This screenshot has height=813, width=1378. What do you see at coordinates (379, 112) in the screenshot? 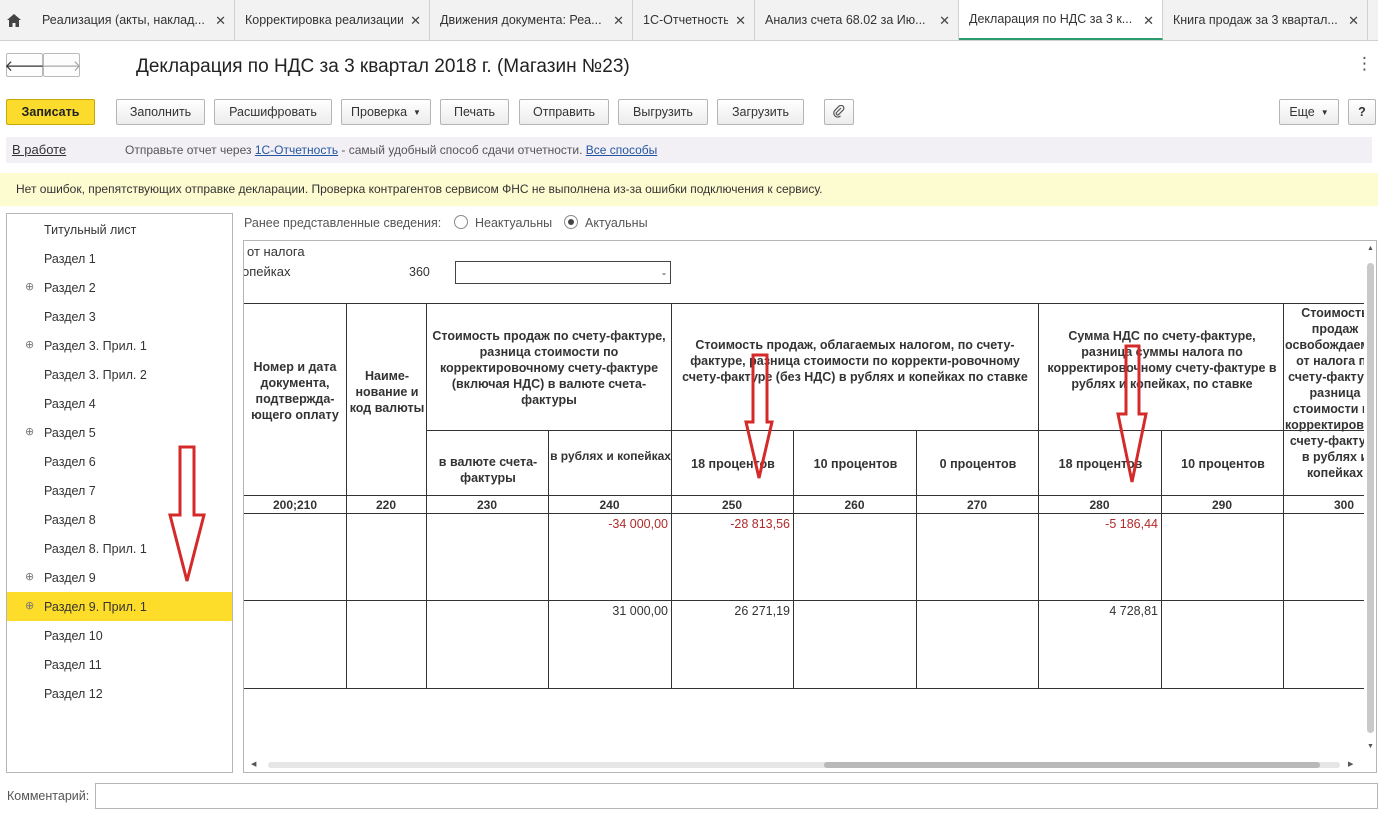
I see `check-label: Проверка` at bounding box center [379, 112].